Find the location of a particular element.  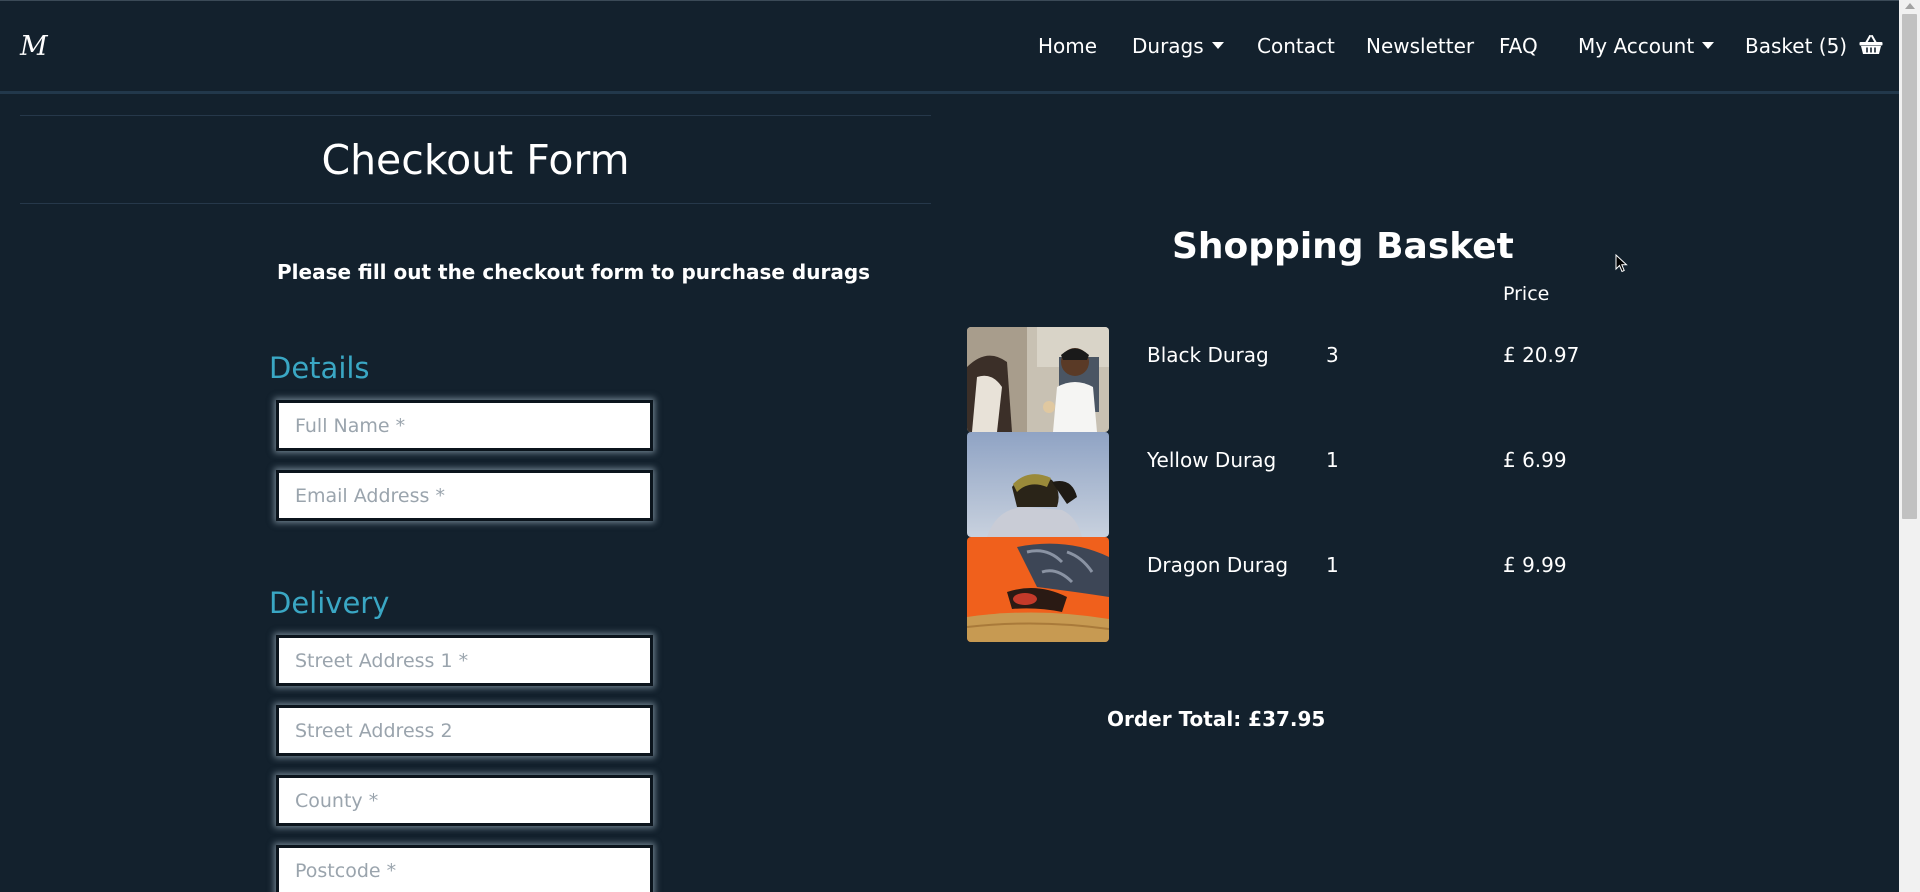

nav-durags-dropdown: Durags is located at coordinates (1178, 46).